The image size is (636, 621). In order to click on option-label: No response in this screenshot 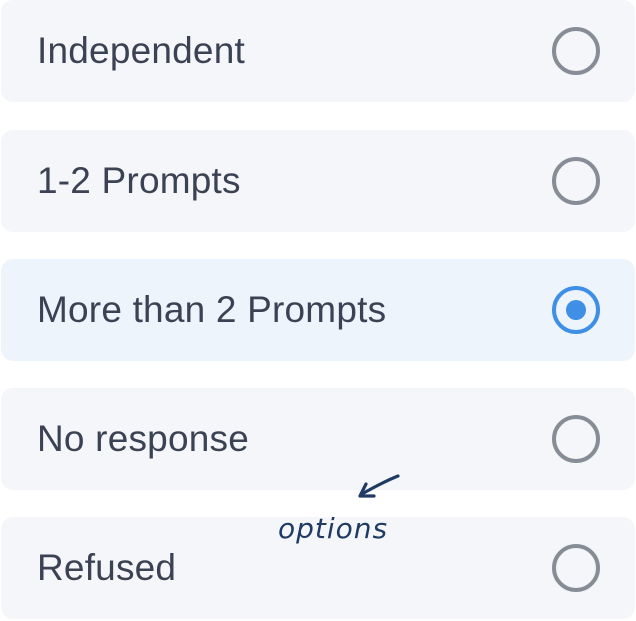, I will do `click(143, 438)`.